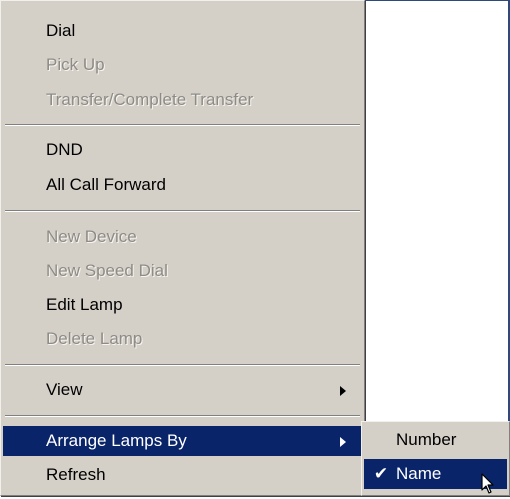 The width and height of the screenshot is (510, 499). Describe the element at coordinates (182, 237) in the screenshot. I see `menu-item-new-device: New Device` at that location.